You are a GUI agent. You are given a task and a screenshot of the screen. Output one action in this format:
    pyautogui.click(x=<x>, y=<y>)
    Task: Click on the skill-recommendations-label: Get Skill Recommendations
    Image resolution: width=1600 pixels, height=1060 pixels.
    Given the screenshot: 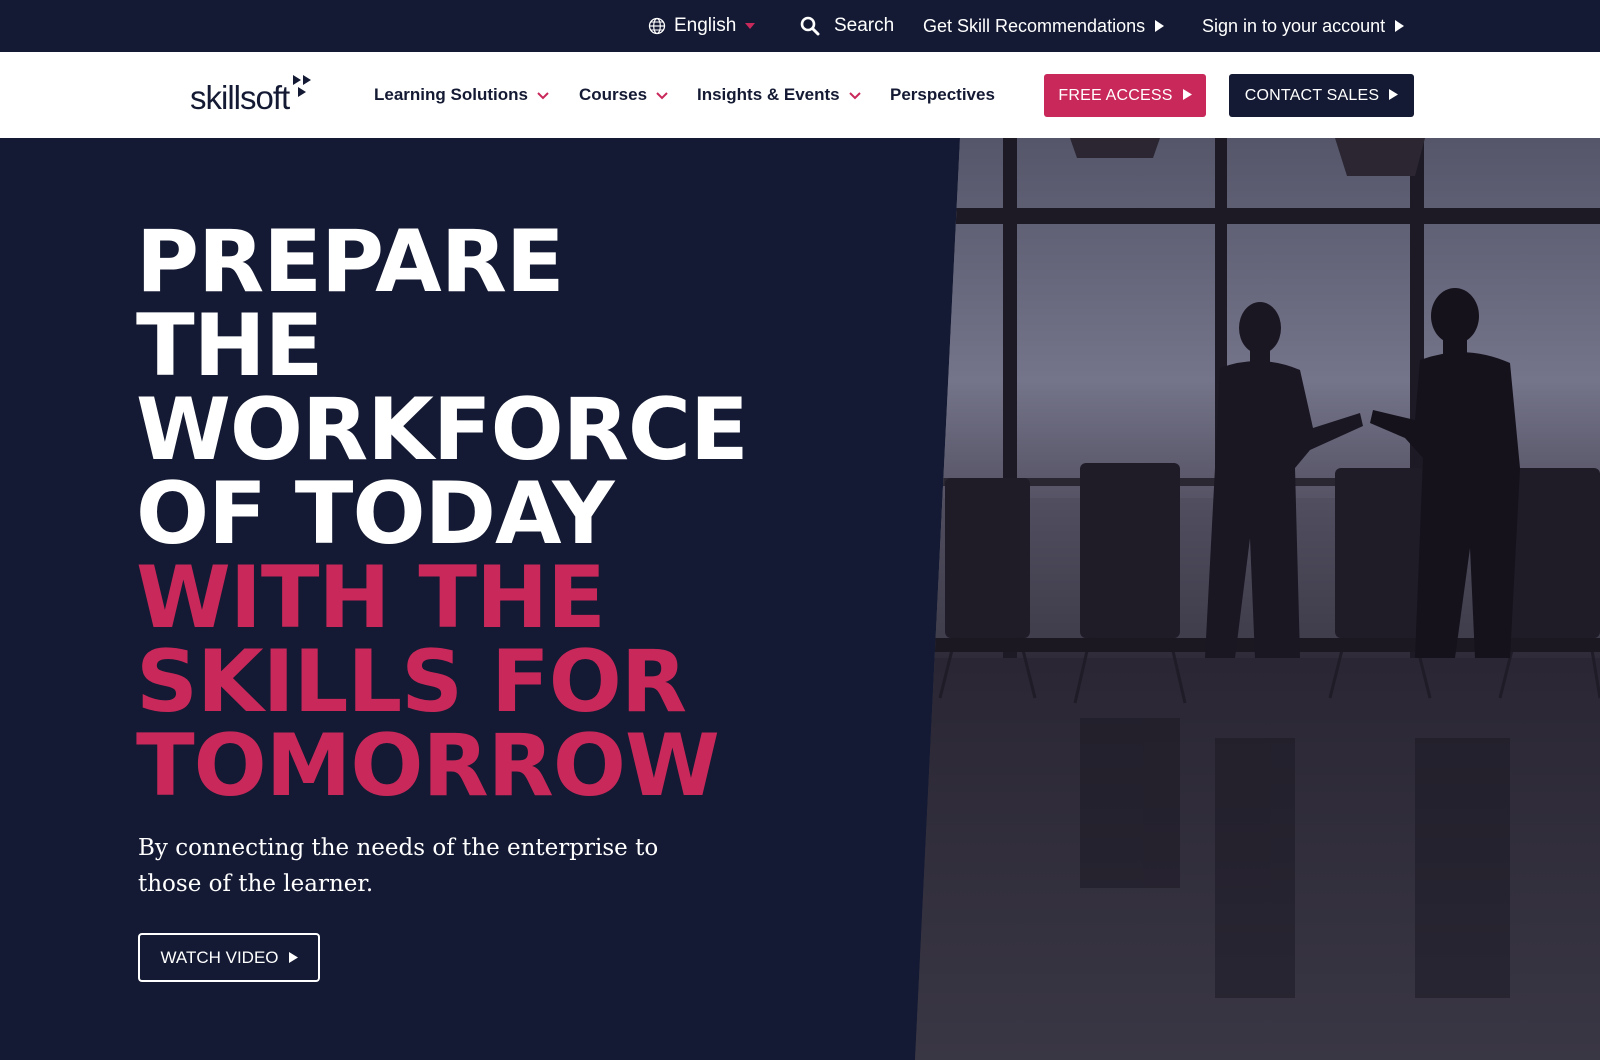 What is the action you would take?
    pyautogui.click(x=1034, y=25)
    